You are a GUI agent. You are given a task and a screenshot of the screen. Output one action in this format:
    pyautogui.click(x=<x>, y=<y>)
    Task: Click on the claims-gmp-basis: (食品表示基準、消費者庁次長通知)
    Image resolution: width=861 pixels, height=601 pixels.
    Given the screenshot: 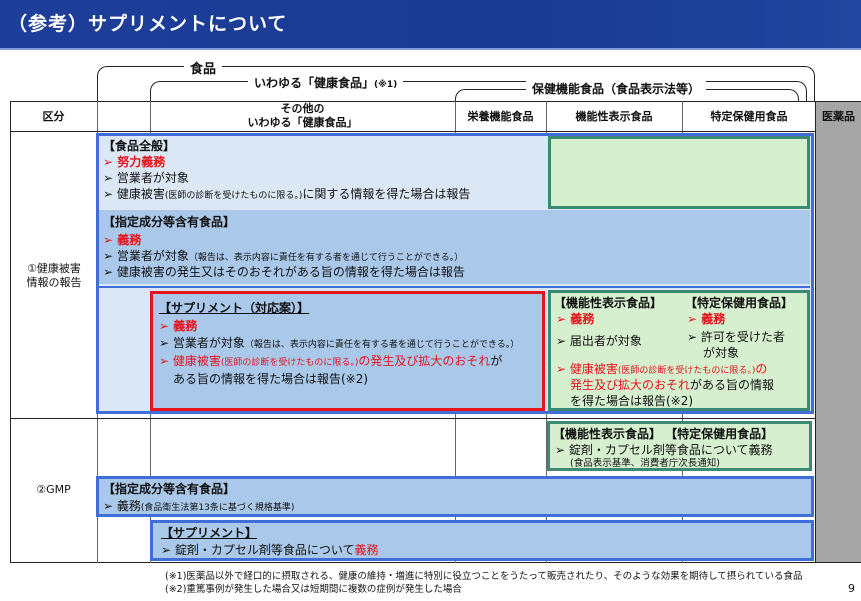 What is the action you would take?
    pyautogui.click(x=645, y=463)
    